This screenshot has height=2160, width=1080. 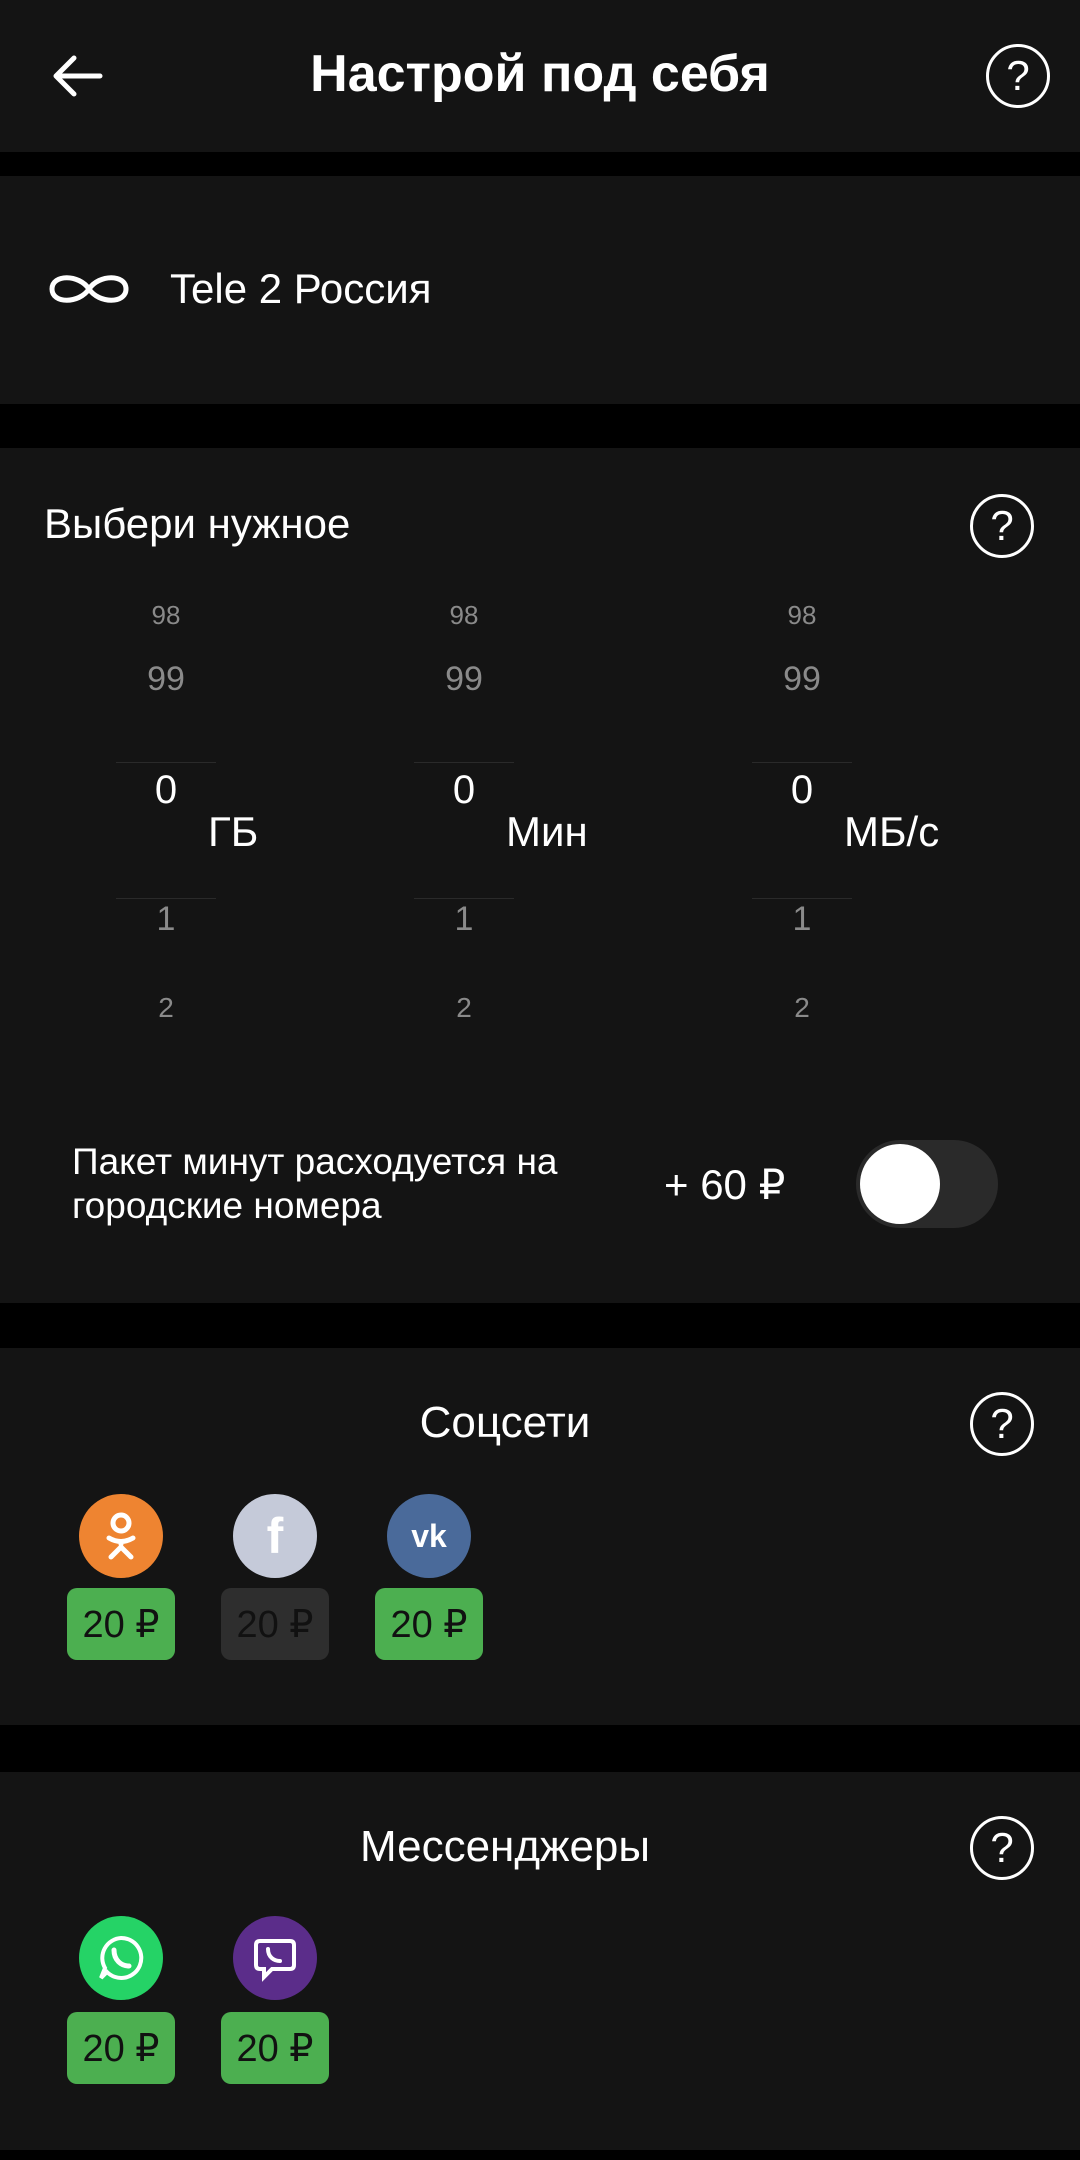 What do you see at coordinates (540, 290) in the screenshot?
I see `operator-section` at bounding box center [540, 290].